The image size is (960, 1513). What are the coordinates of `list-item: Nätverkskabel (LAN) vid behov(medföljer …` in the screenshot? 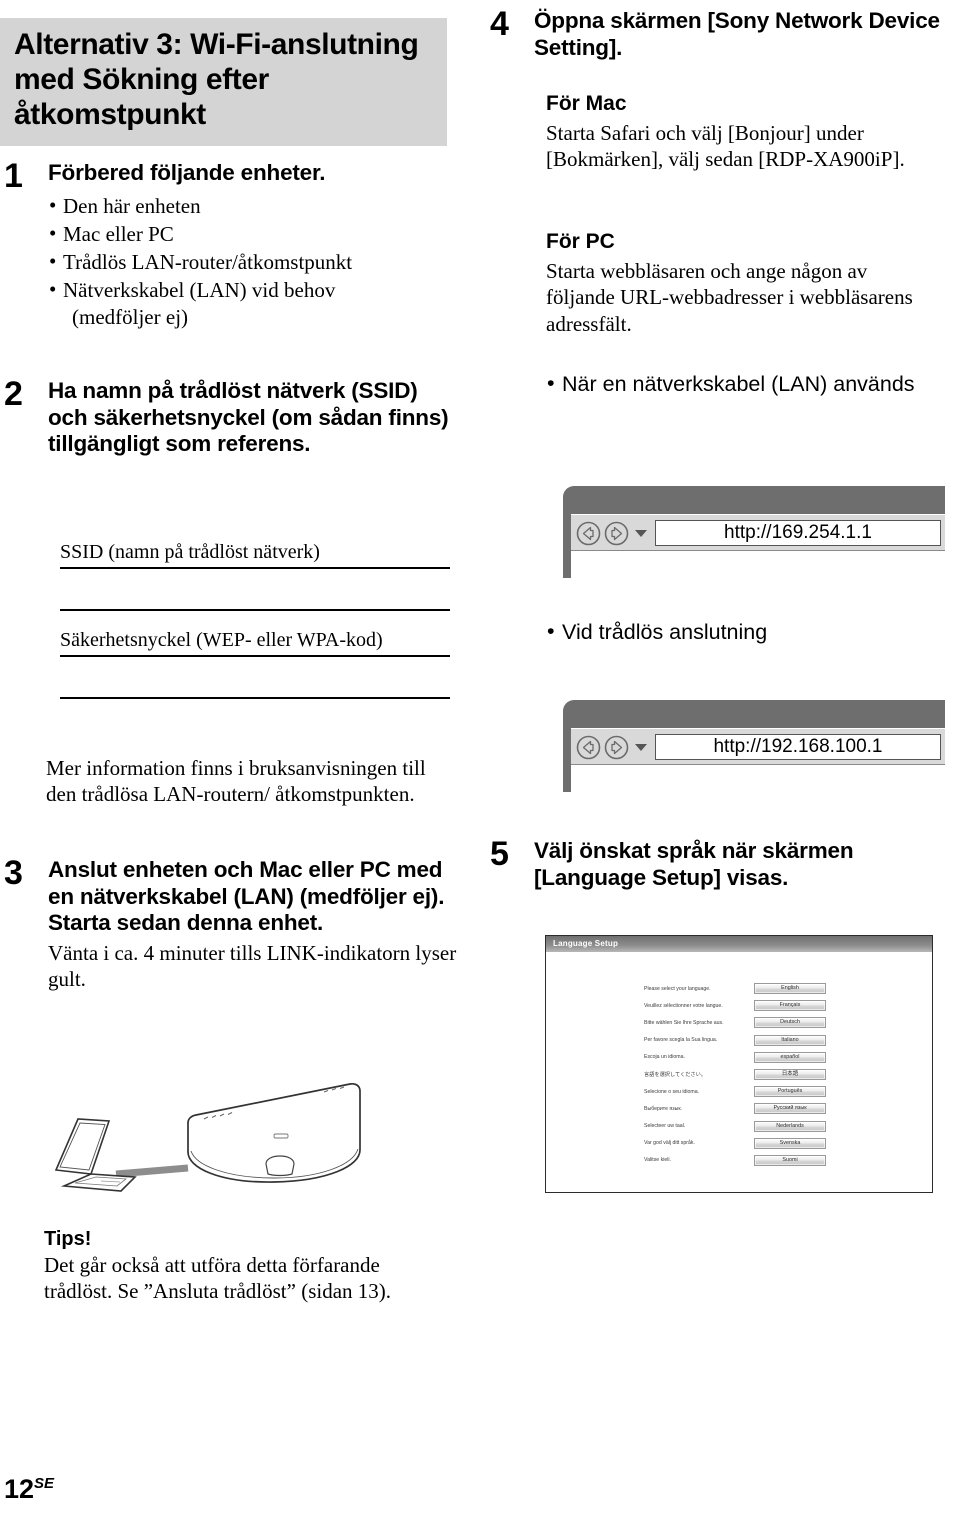 It's located at (253, 303).